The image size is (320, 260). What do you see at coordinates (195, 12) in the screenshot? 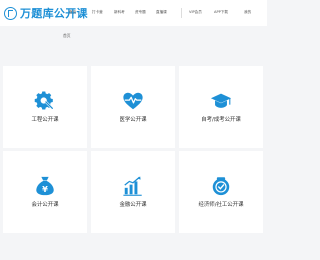
I see `nav-item-vip: VIP会员` at bounding box center [195, 12].